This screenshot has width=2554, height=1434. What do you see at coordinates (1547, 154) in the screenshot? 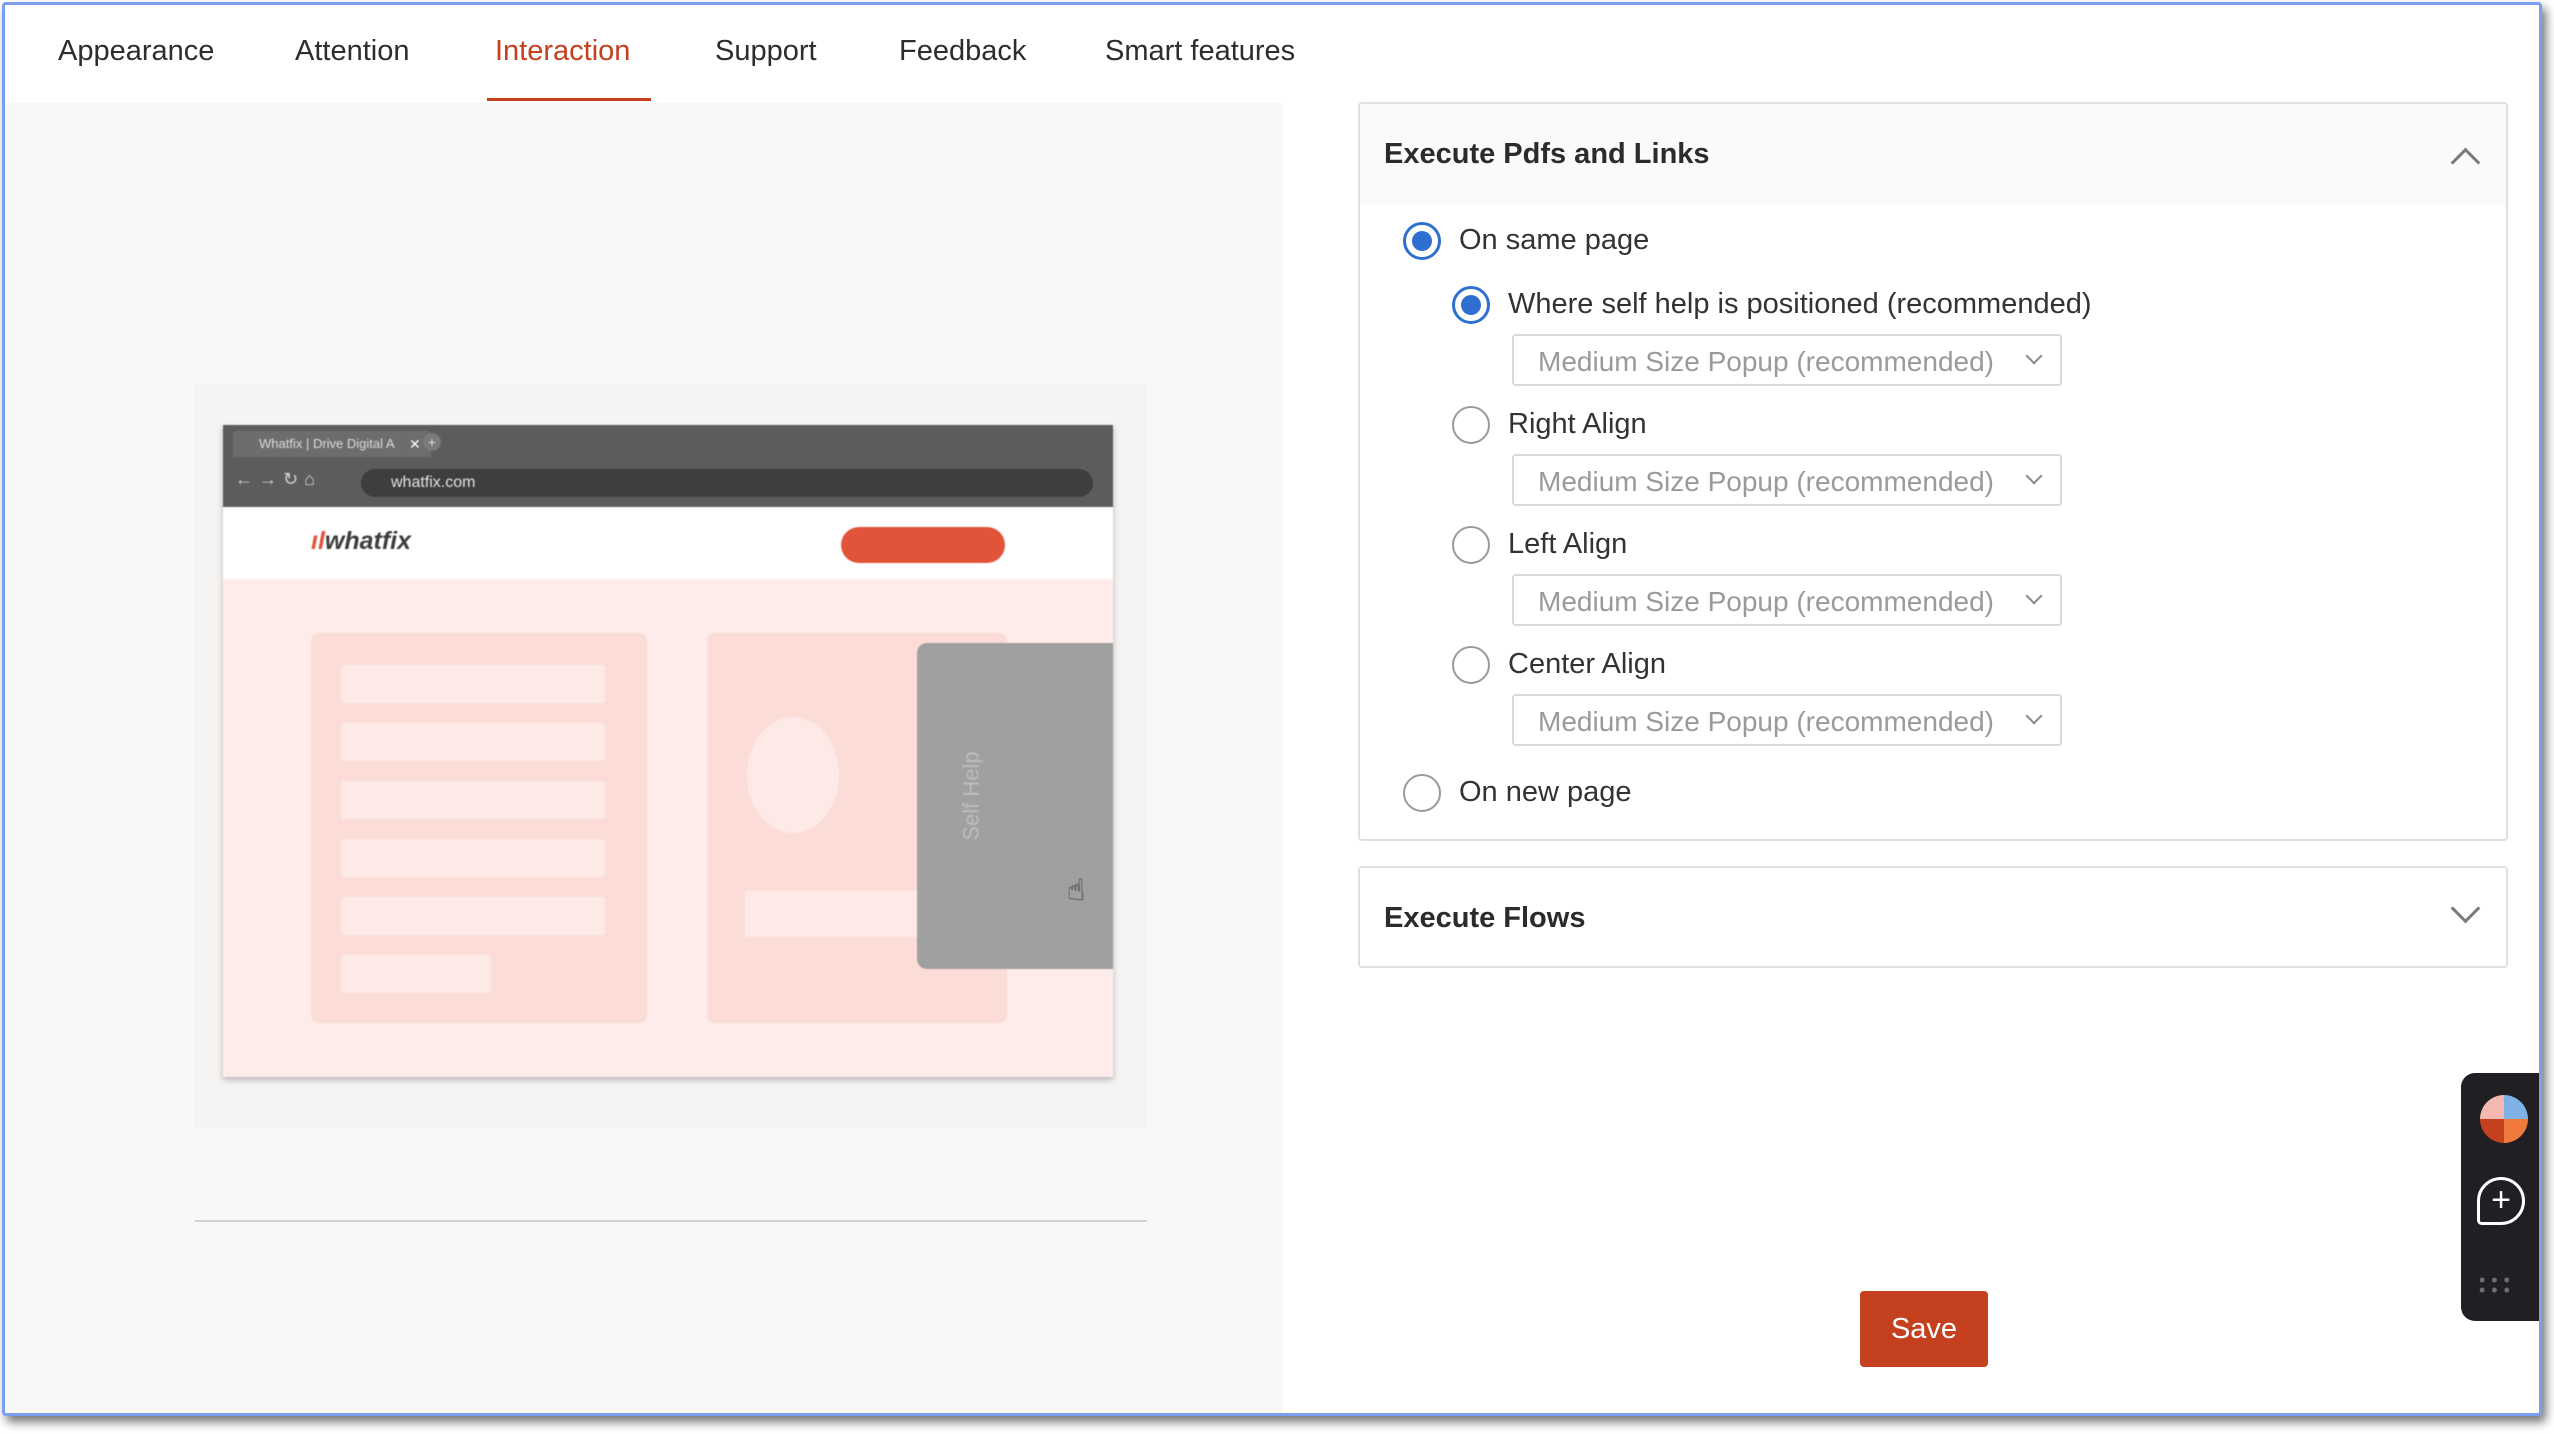
I see `pdfs-links-title: Execute Pdfs and Links` at bounding box center [1547, 154].